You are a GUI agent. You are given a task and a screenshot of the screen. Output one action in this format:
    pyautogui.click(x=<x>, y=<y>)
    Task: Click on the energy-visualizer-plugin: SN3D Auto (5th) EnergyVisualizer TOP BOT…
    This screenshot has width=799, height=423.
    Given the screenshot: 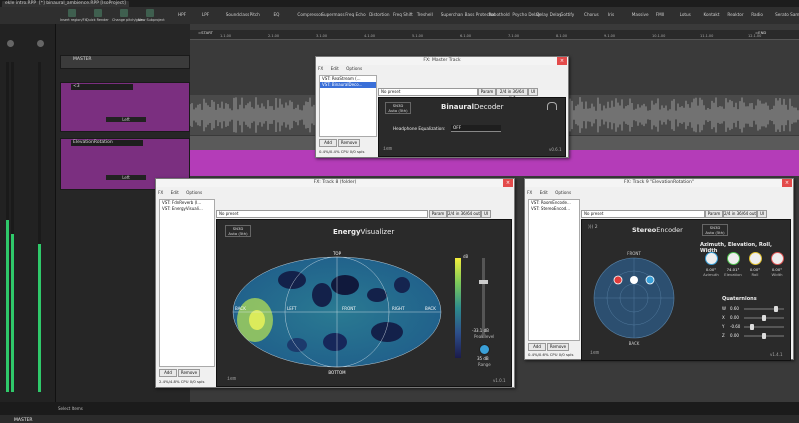 What is the action you would take?
    pyautogui.click(x=364, y=303)
    